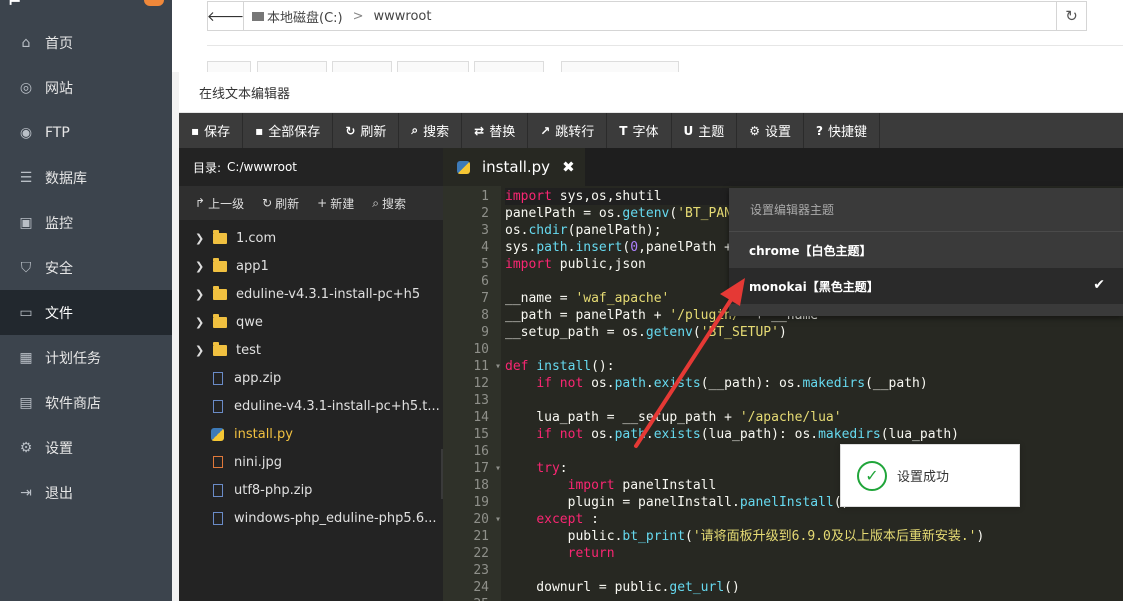 The image size is (1123, 601). I want to click on sidebar-item-monitor: ▣ 监控, so click(86, 222).